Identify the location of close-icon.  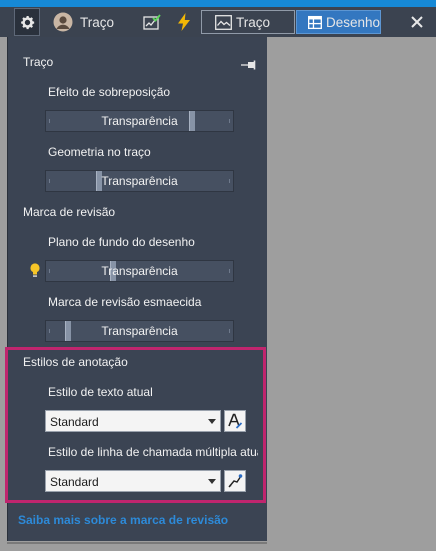
(417, 22).